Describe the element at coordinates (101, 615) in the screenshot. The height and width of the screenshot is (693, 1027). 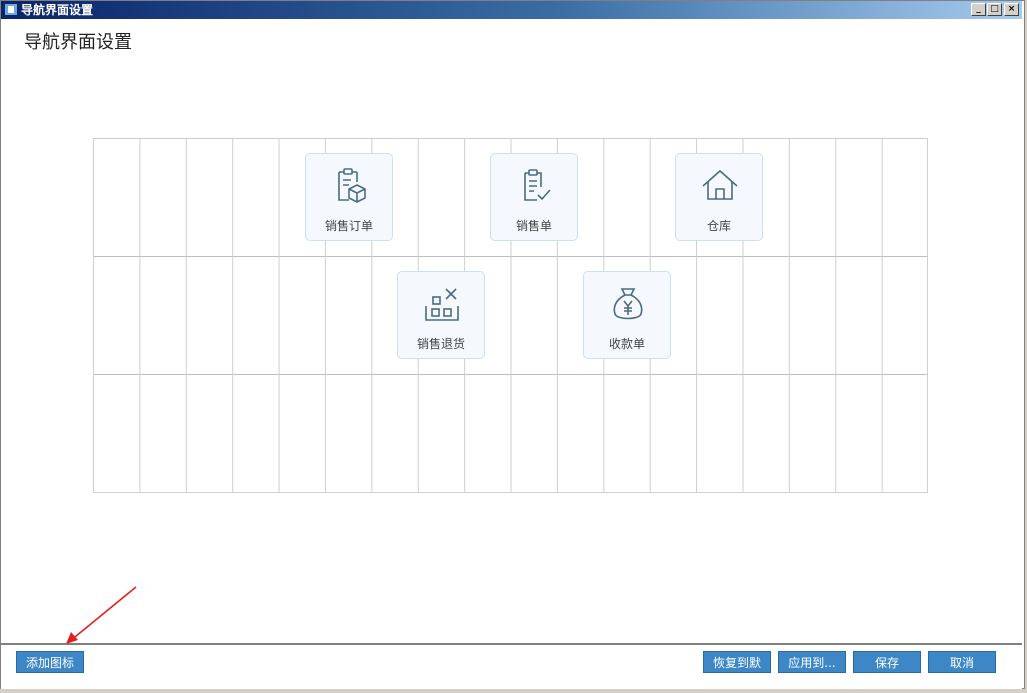
I see `red-arrow-annotation` at that location.